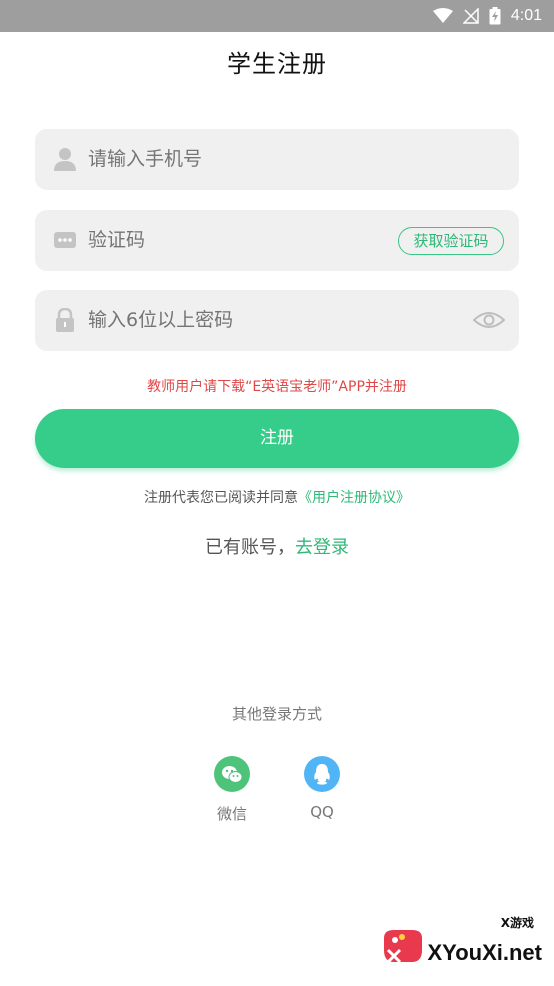 The image size is (554, 986). What do you see at coordinates (276, 714) in the screenshot?
I see `other-login-title: 其他登录方式` at bounding box center [276, 714].